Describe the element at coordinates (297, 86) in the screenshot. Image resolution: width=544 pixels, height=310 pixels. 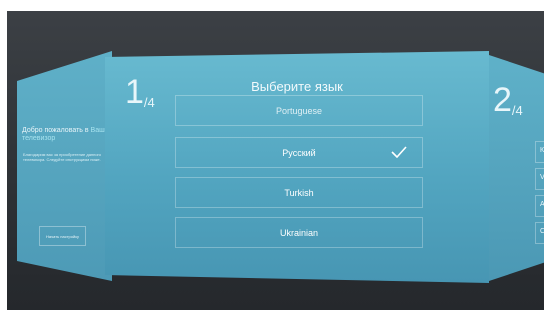
I see `page-title: Выберите язык` at that location.